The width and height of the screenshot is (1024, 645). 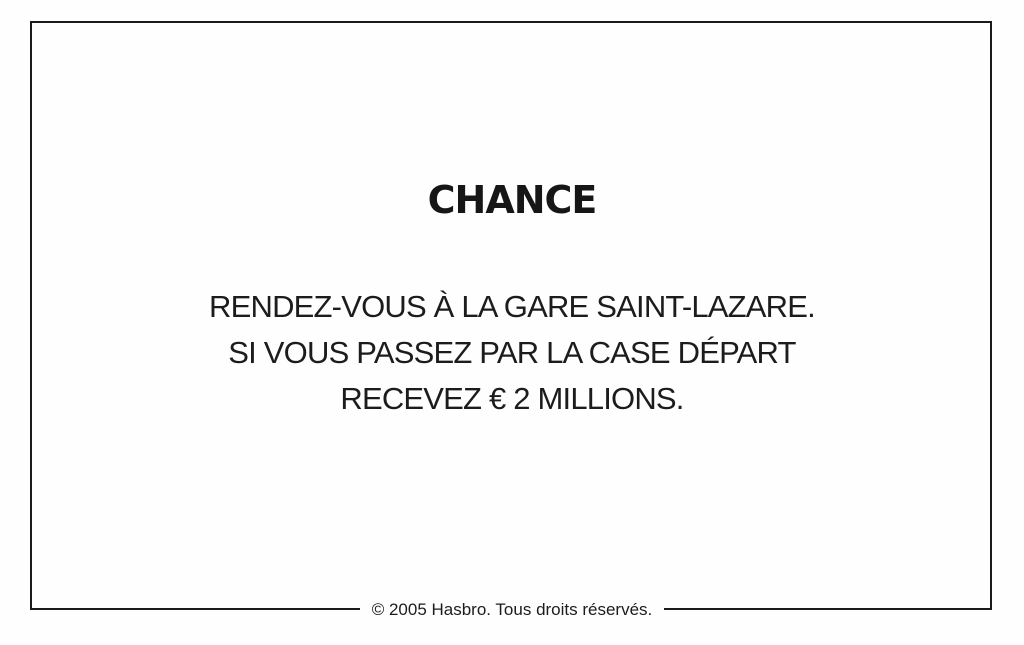 I want to click on copyright-footer: © 2005 Hasbro. Tous droits réservés., so click(x=512, y=610).